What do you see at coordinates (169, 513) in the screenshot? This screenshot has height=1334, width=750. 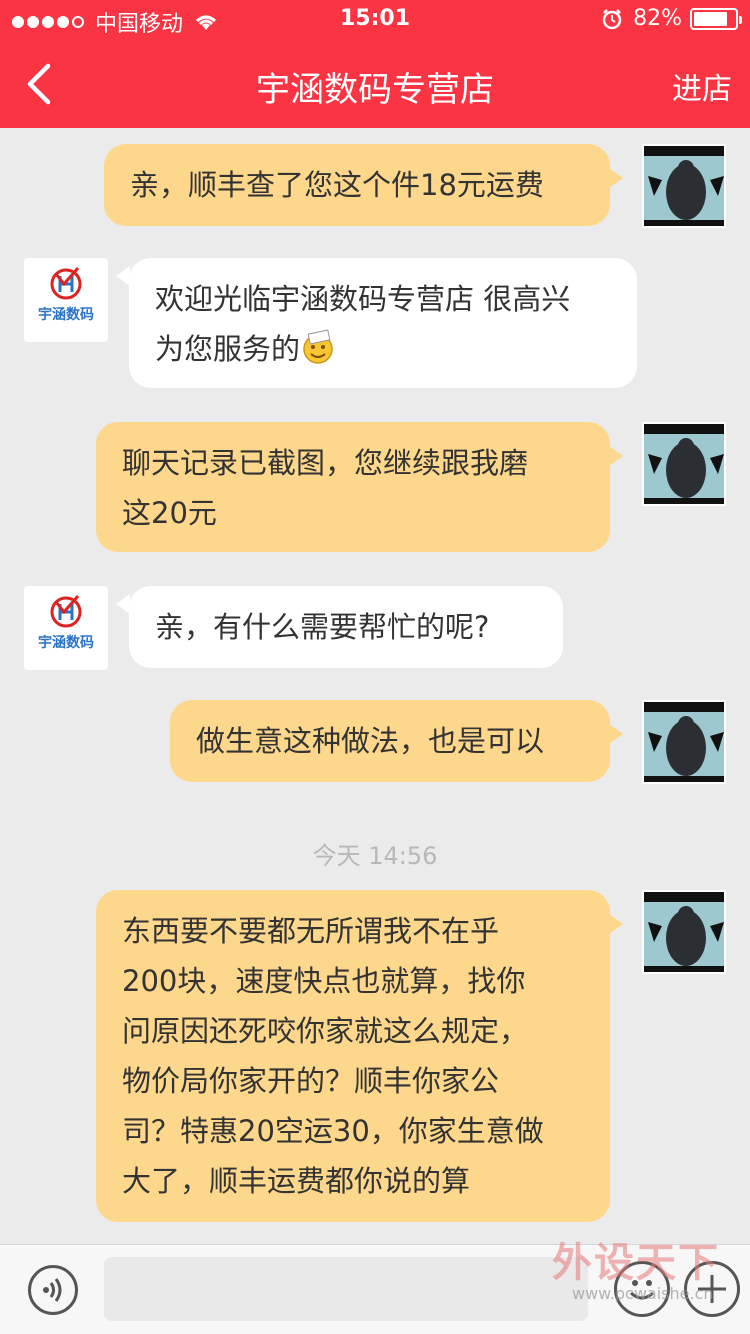 I see `message-line: 这20元` at bounding box center [169, 513].